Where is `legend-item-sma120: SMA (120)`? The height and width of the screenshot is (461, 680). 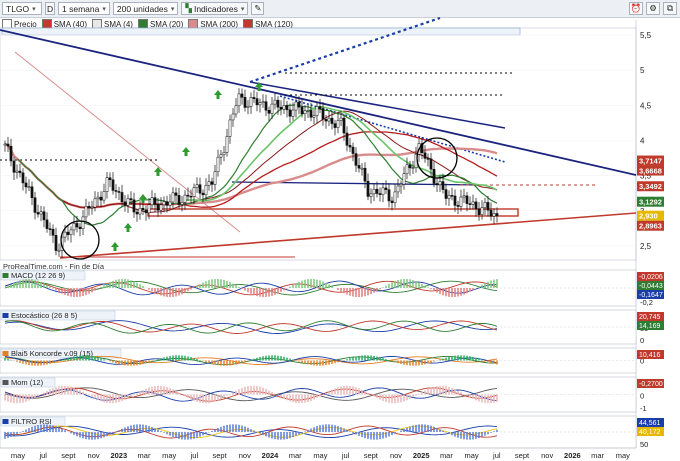
legend-item-sma120: SMA (120) is located at coordinates (268, 24).